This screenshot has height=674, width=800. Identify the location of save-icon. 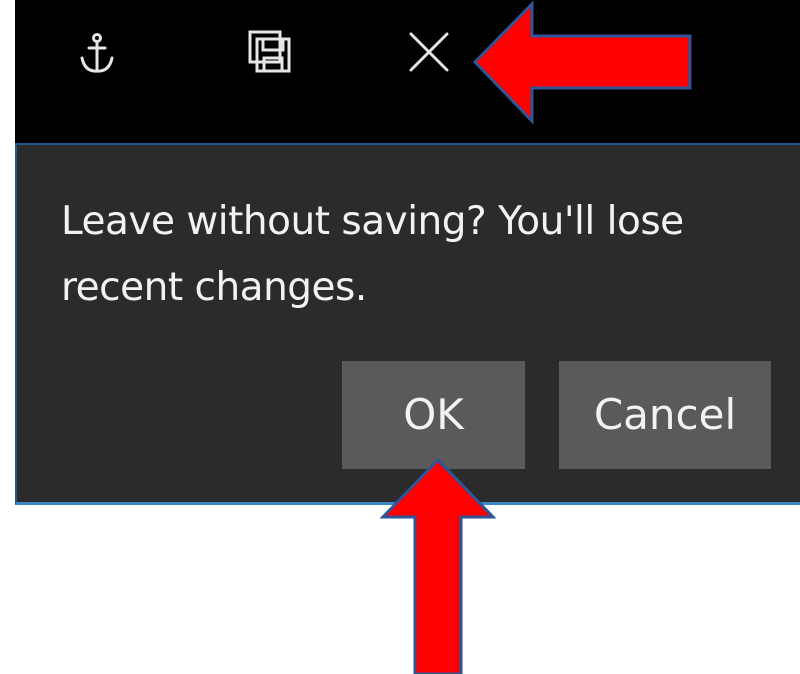
(270, 52).